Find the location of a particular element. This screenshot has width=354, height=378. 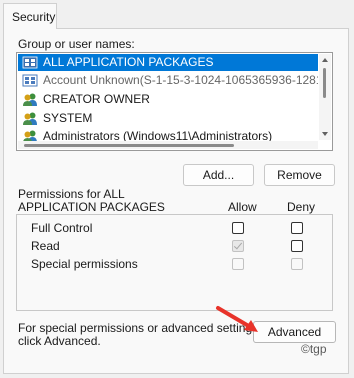

vertical-scrollbar is located at coordinates (325, 97).